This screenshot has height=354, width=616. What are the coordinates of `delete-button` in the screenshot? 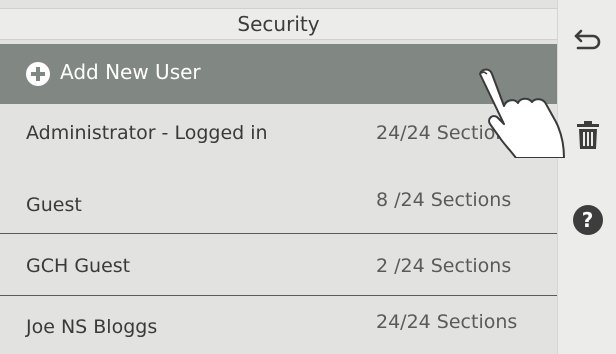 It's located at (587, 135).